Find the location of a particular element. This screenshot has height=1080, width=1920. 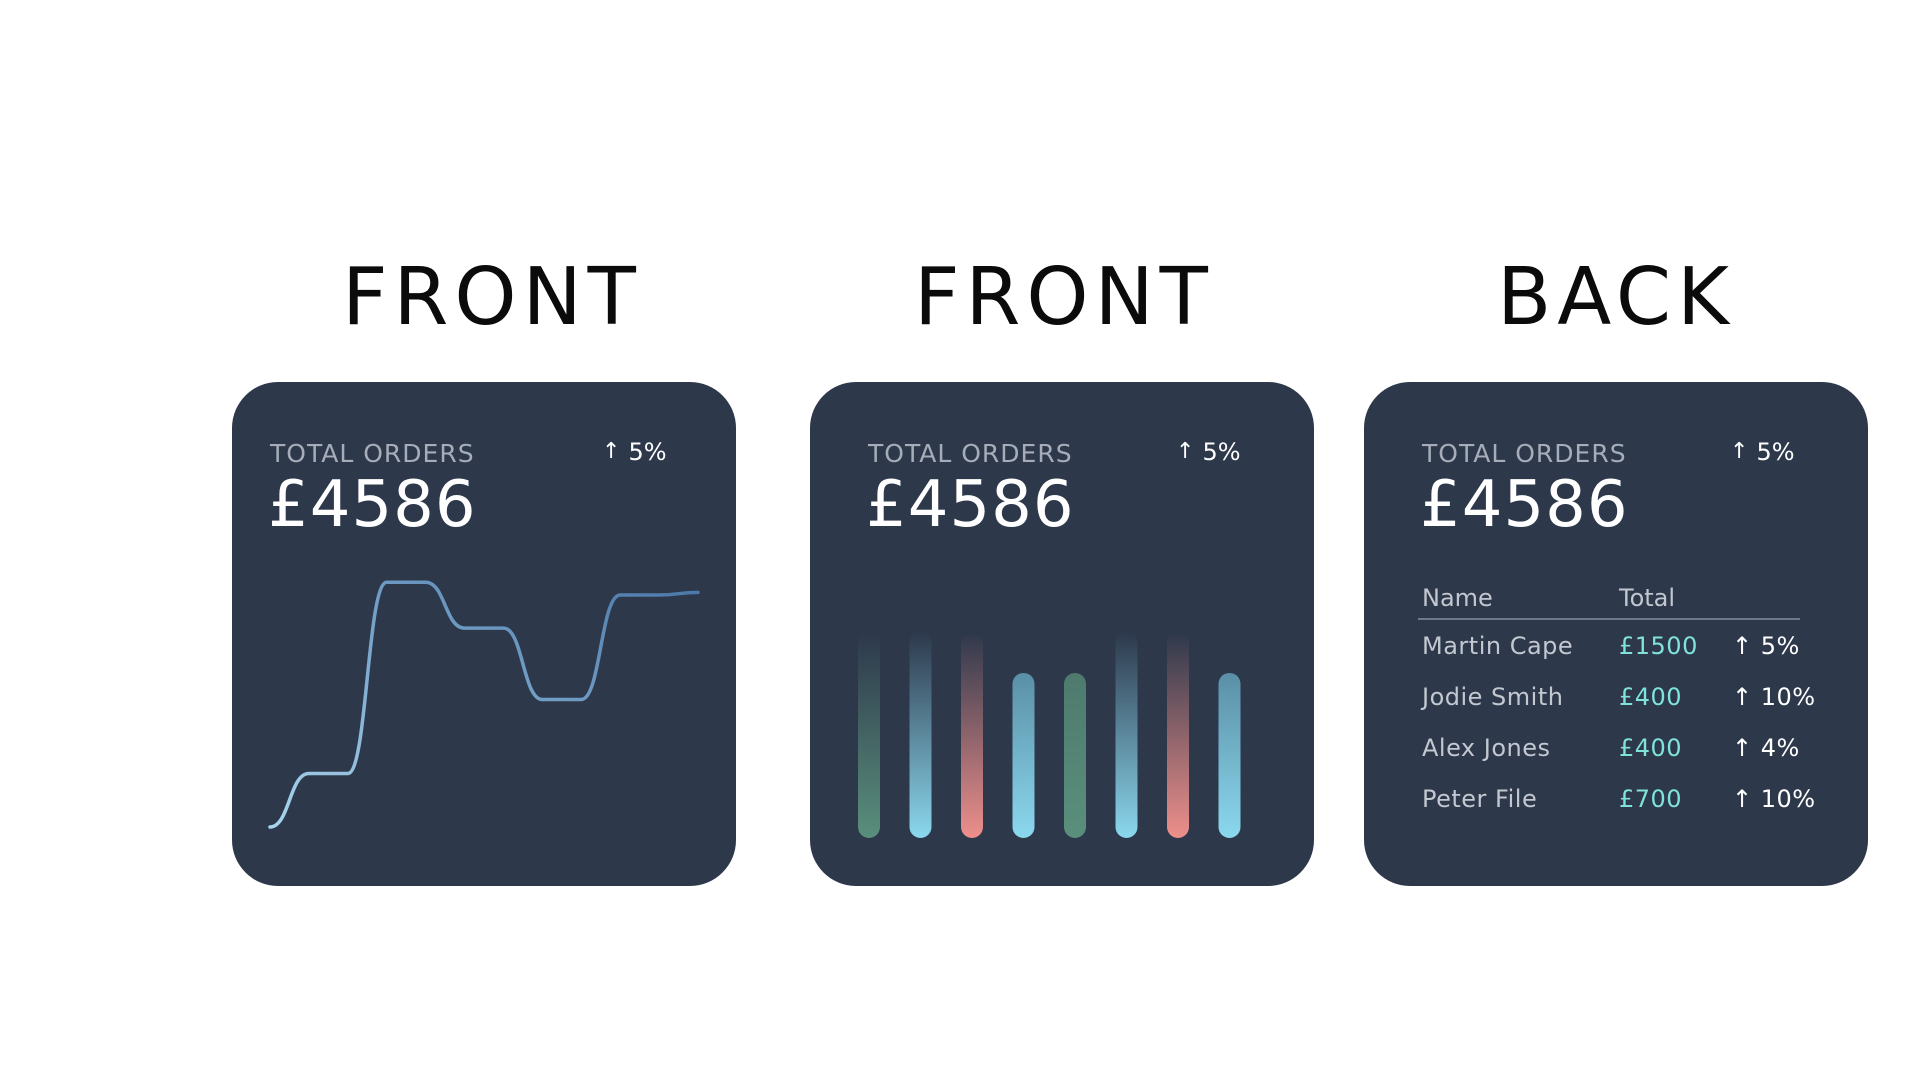

row-name: Peter File is located at coordinates (1480, 799).